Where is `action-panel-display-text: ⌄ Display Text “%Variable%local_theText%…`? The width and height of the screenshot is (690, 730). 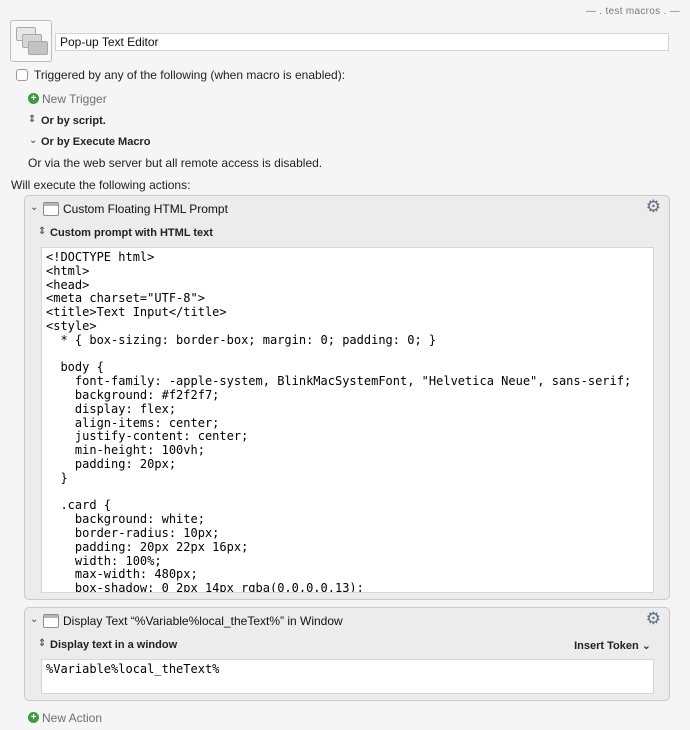
action-panel-display-text: ⌄ Display Text “%Variable%local_theText%… is located at coordinates (347, 654).